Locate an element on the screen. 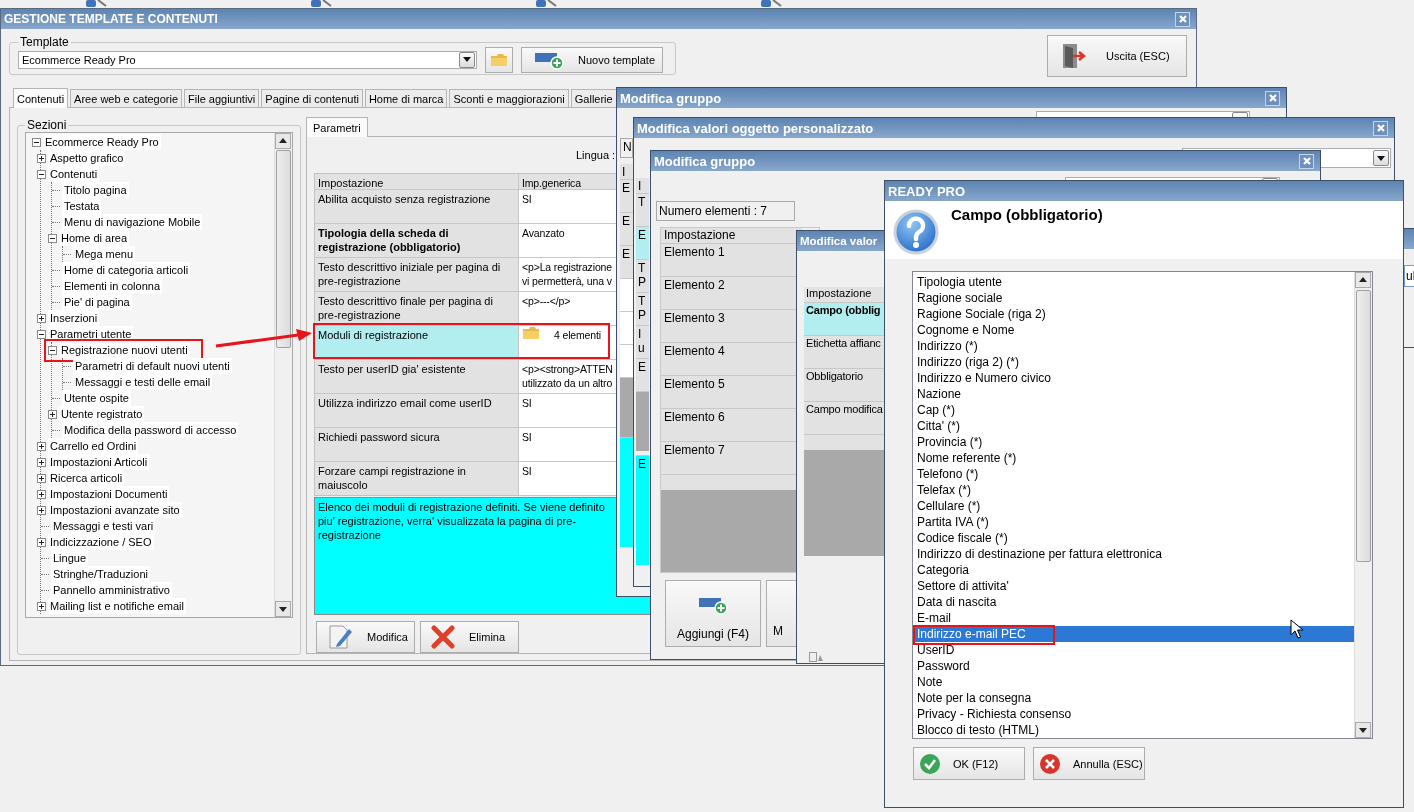 The image size is (1414, 812). table-cell: <p>La registrazione vi permetterà, una v is located at coordinates (567, 274).